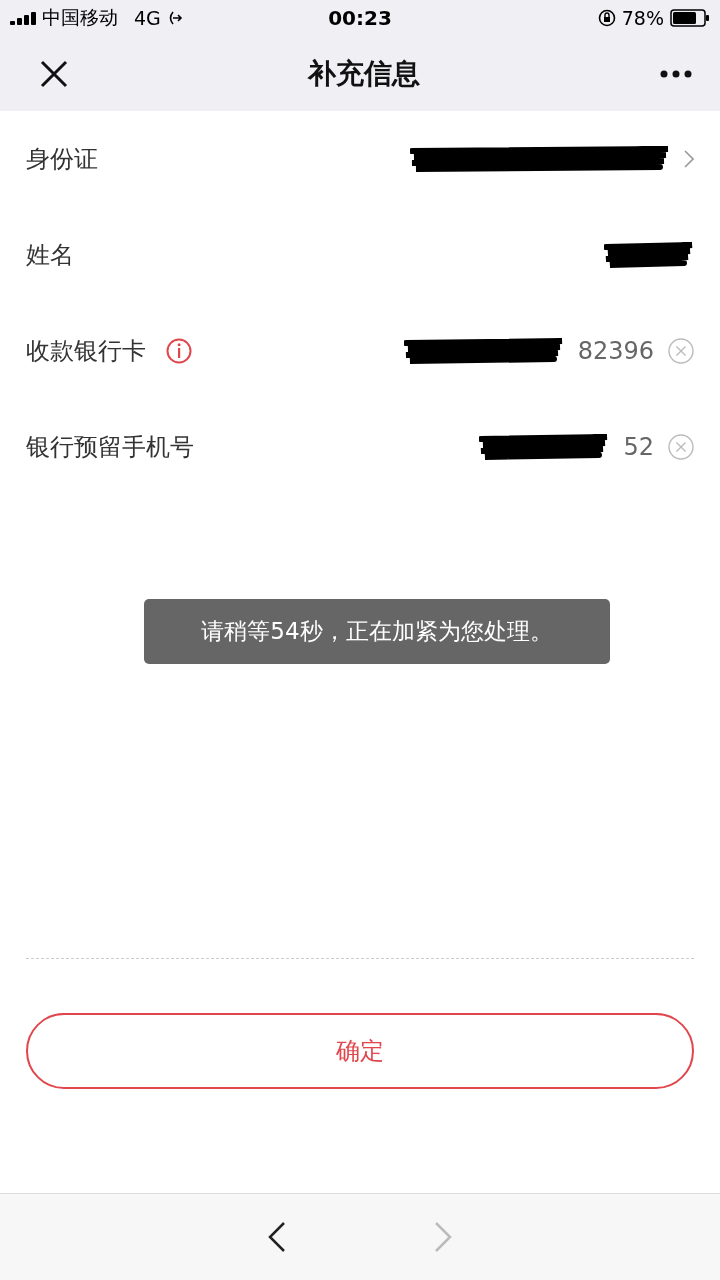 The height and width of the screenshot is (1280, 720). Describe the element at coordinates (110, 447) in the screenshot. I see `field-label: 银行预留手机号` at that location.